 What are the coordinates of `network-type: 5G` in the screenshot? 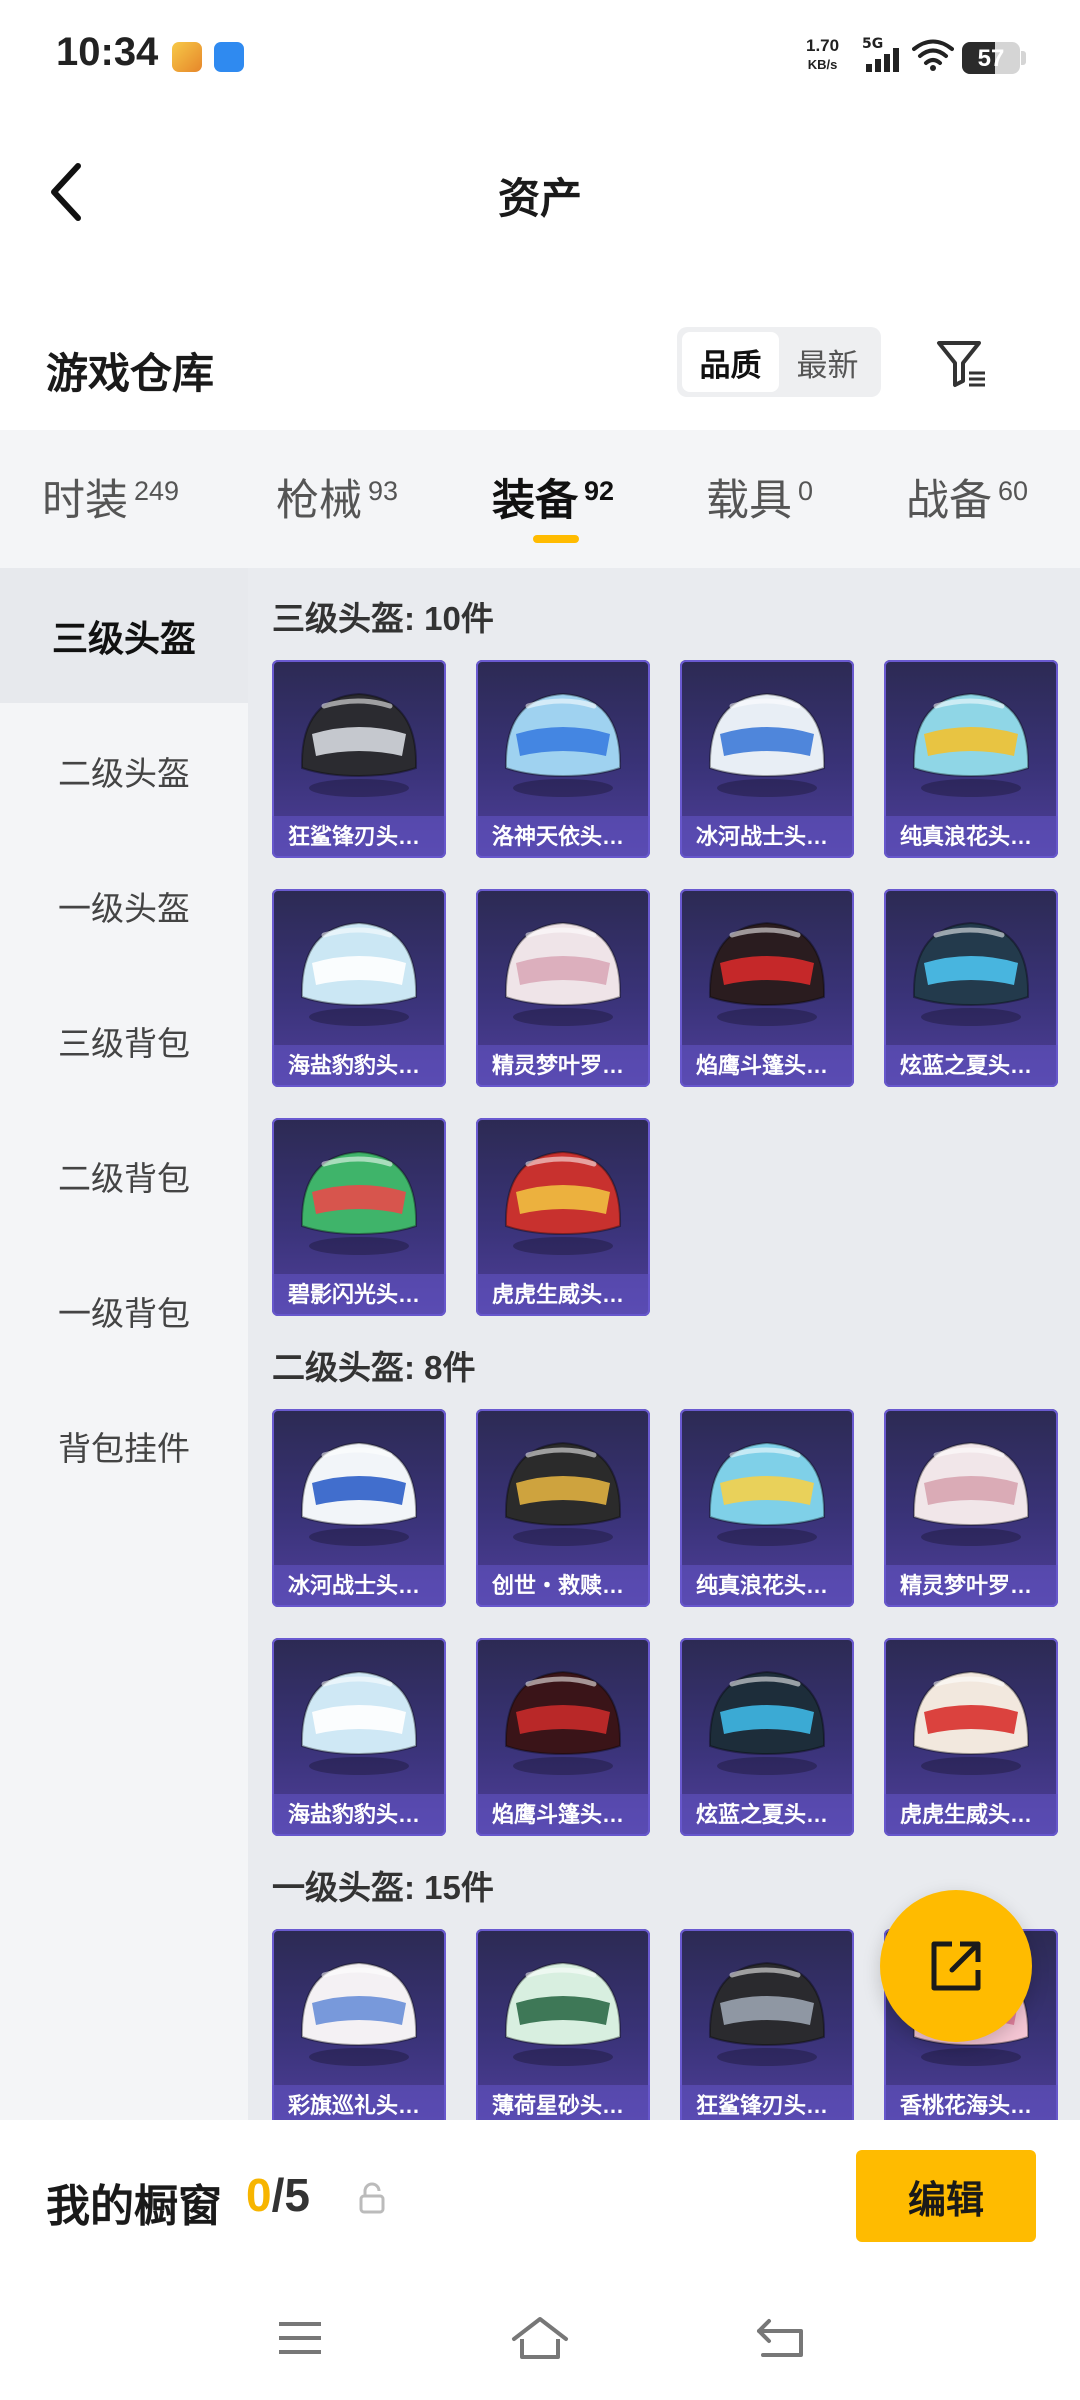 It's located at (872, 44).